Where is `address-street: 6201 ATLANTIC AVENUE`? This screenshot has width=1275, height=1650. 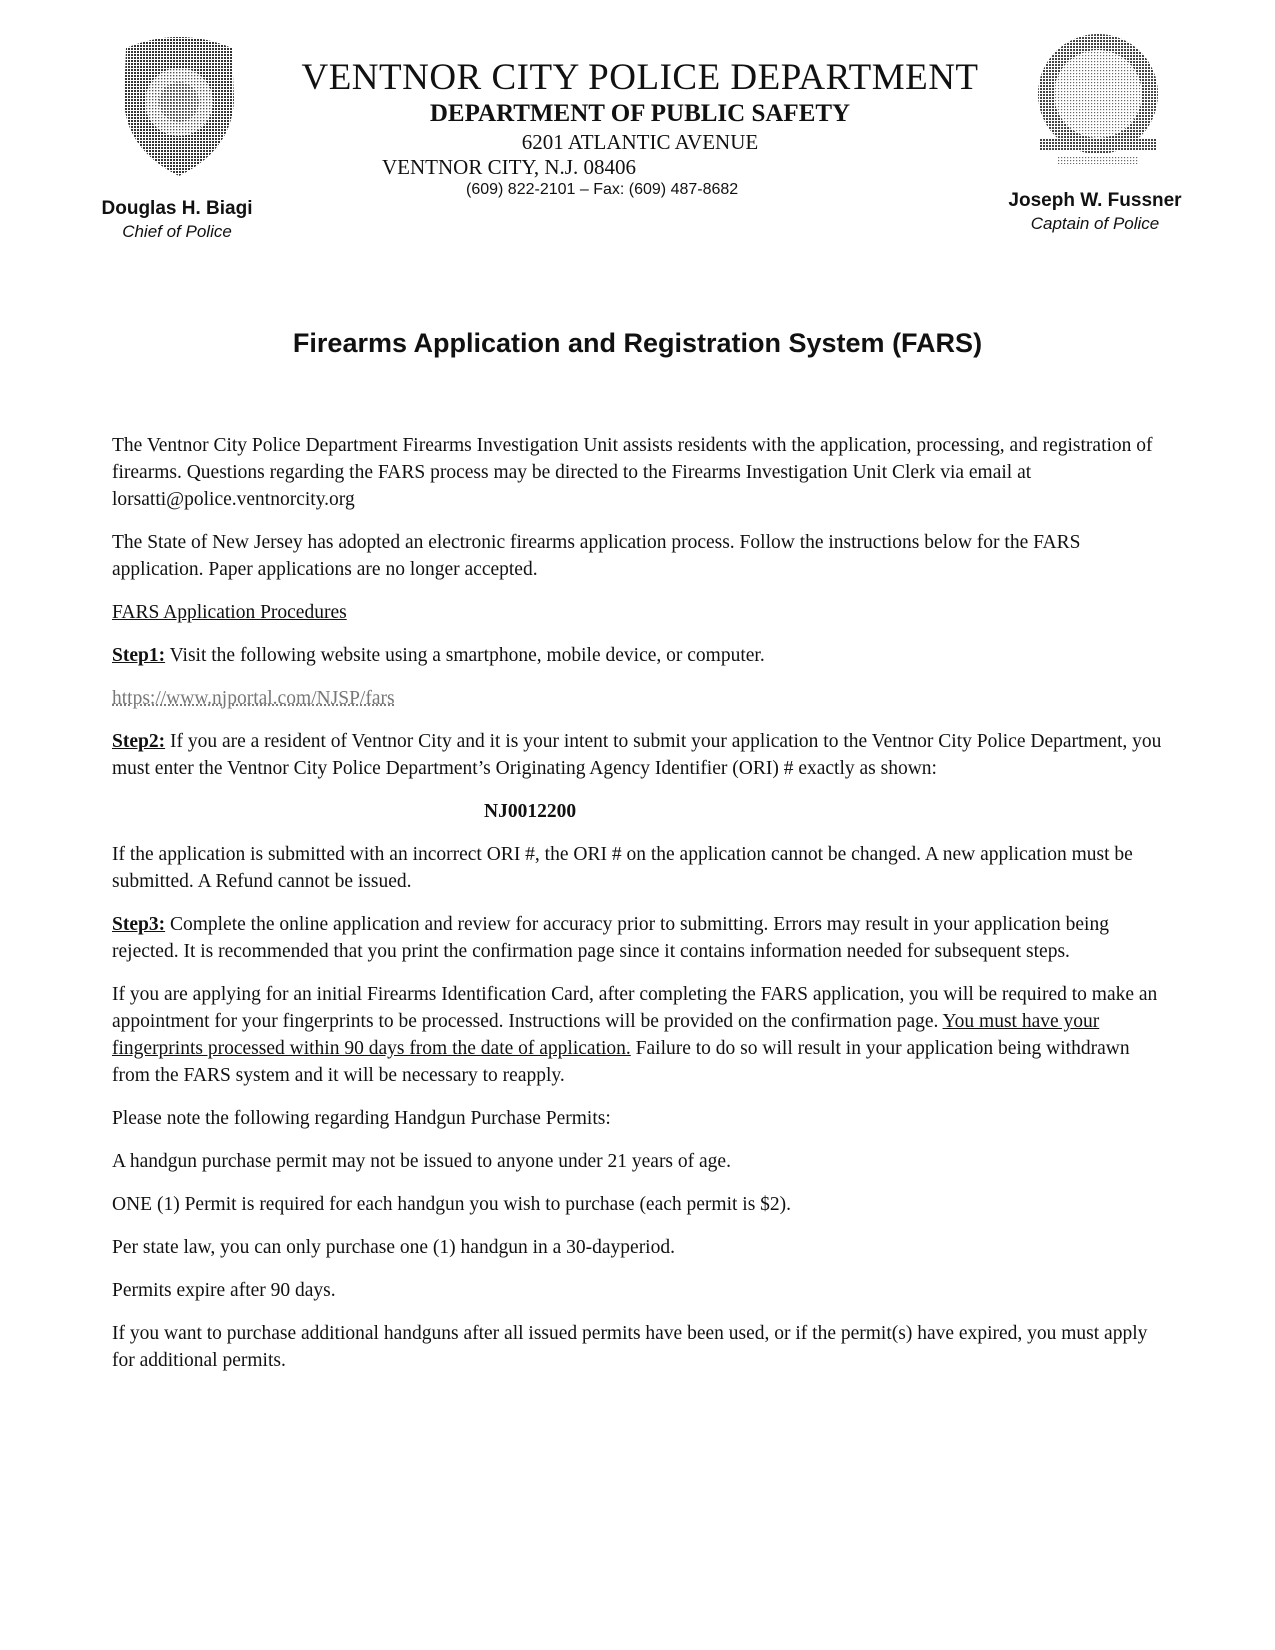
address-street: 6201 ATLANTIC AVENUE is located at coordinates (640, 142).